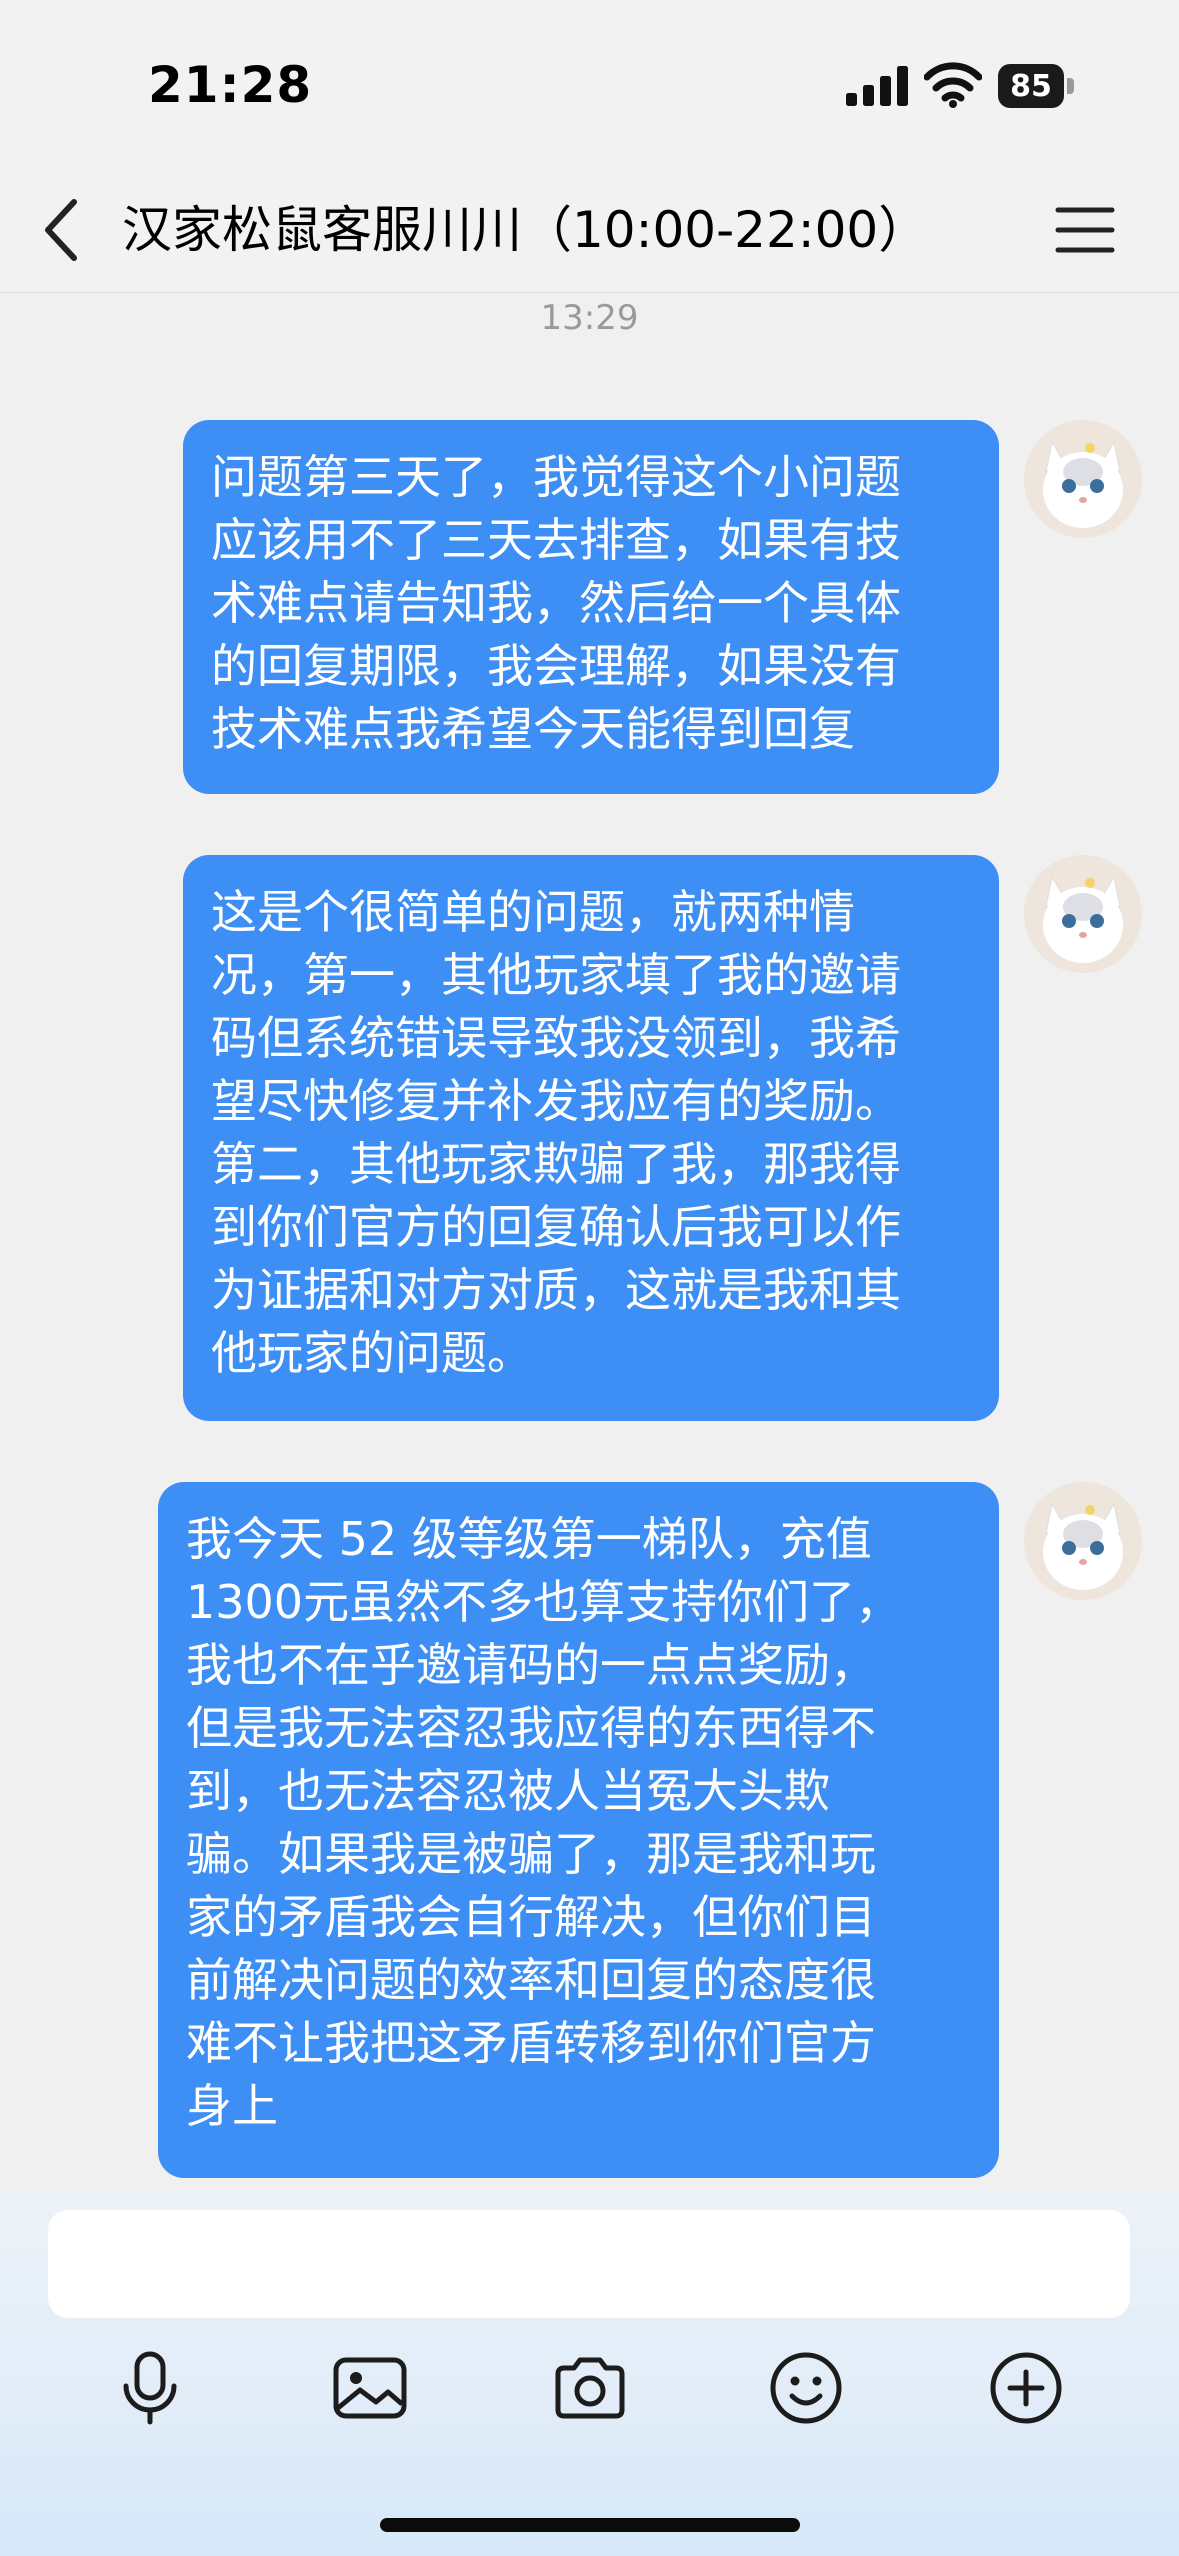 This screenshot has height=2556, width=1179. What do you see at coordinates (589, 85) in the screenshot?
I see `status-bar: 21:28 85` at bounding box center [589, 85].